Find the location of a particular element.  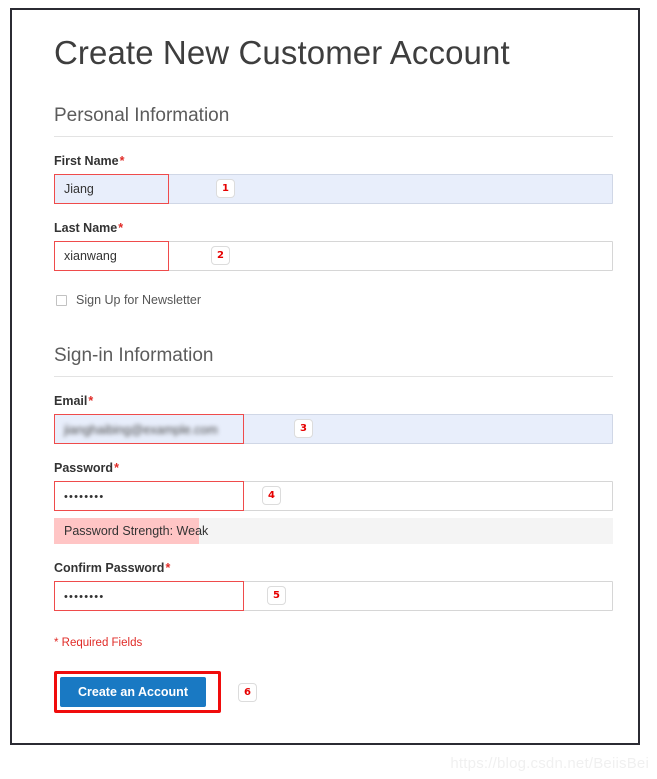

password-input: •••••••• is located at coordinates (333, 495).